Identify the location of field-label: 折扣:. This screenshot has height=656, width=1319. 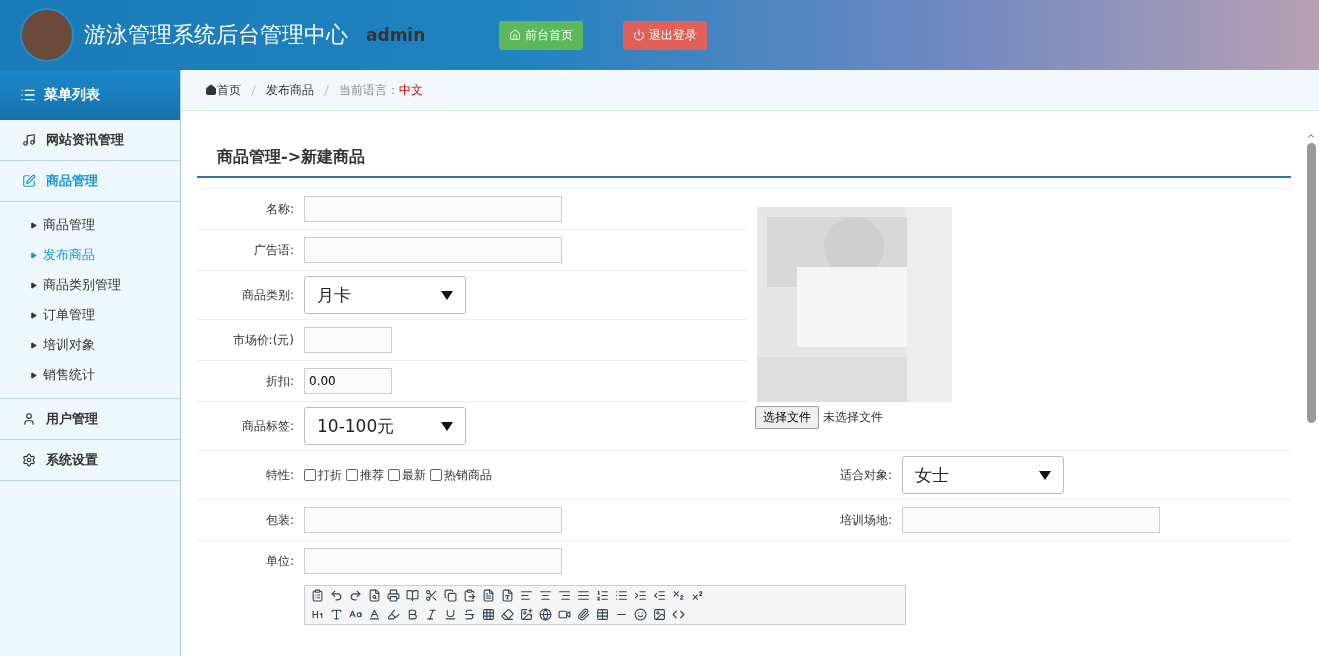
(279, 381).